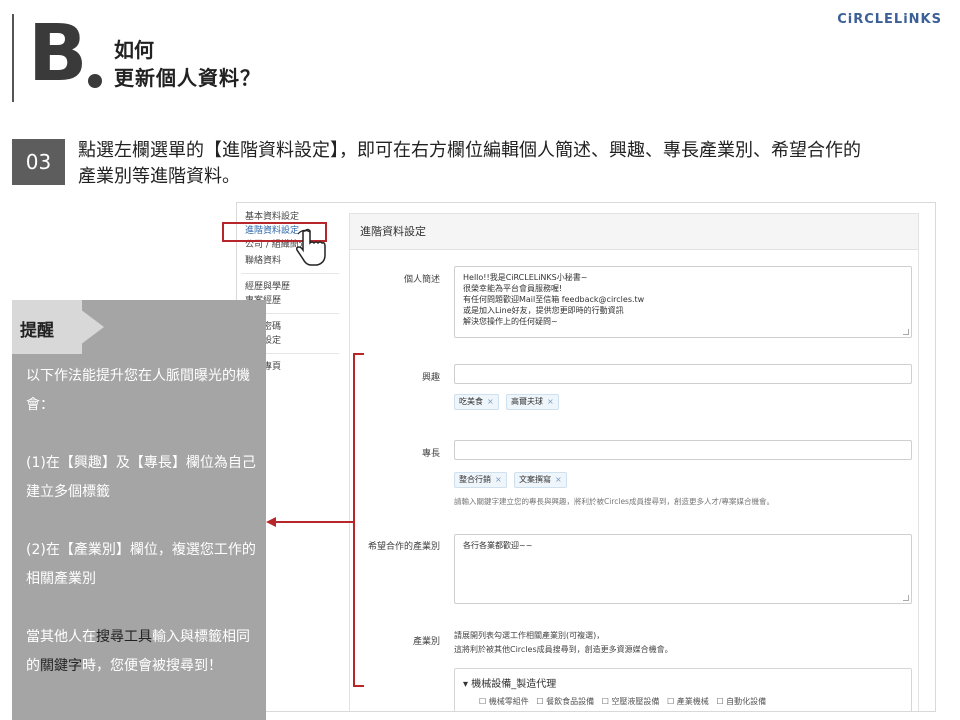 This screenshot has width=960, height=720. Describe the element at coordinates (475, 479) in the screenshot. I see `tag-label: 整合行銷` at that location.